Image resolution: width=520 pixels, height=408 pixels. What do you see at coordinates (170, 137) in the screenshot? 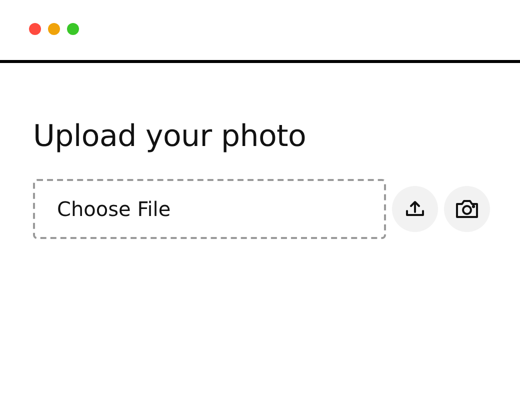
I see `page-title: Upload your photo` at bounding box center [170, 137].